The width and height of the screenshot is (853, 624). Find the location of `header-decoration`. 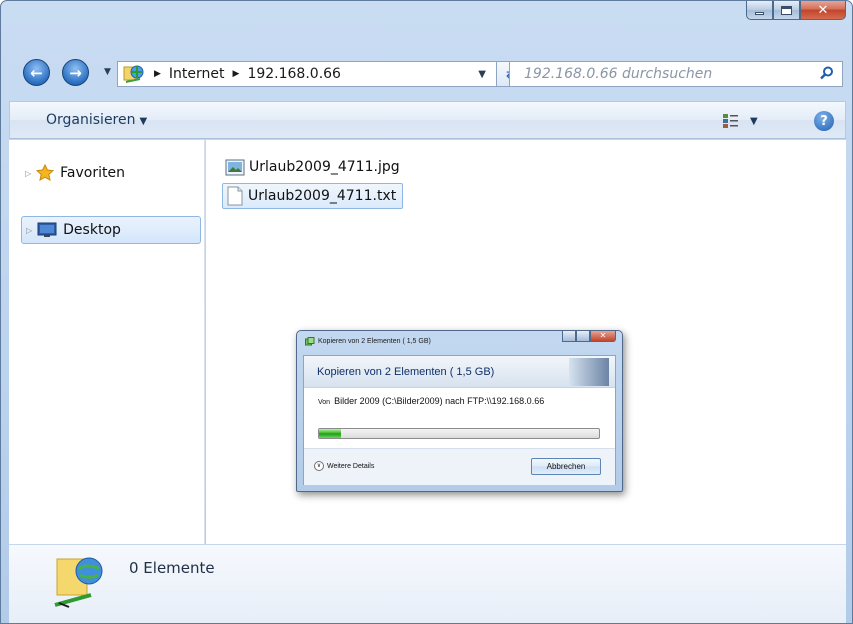

header-decoration is located at coordinates (589, 372).